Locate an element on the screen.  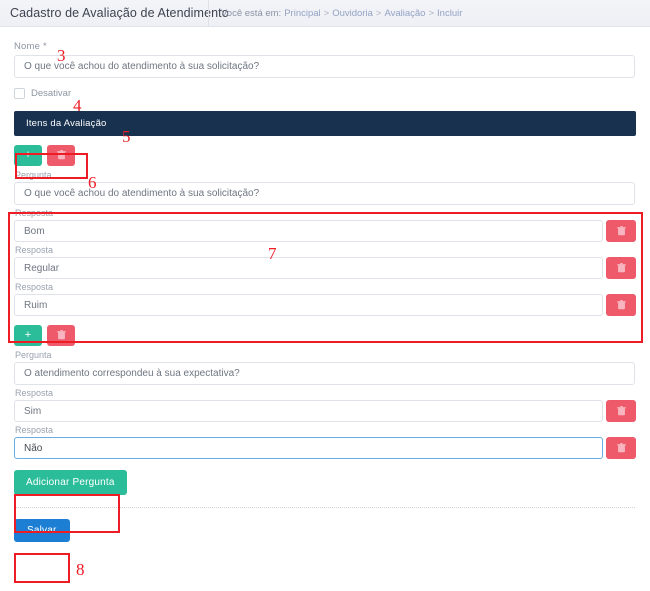
breadcrumb-lead: Você está em: is located at coordinates (251, 13).